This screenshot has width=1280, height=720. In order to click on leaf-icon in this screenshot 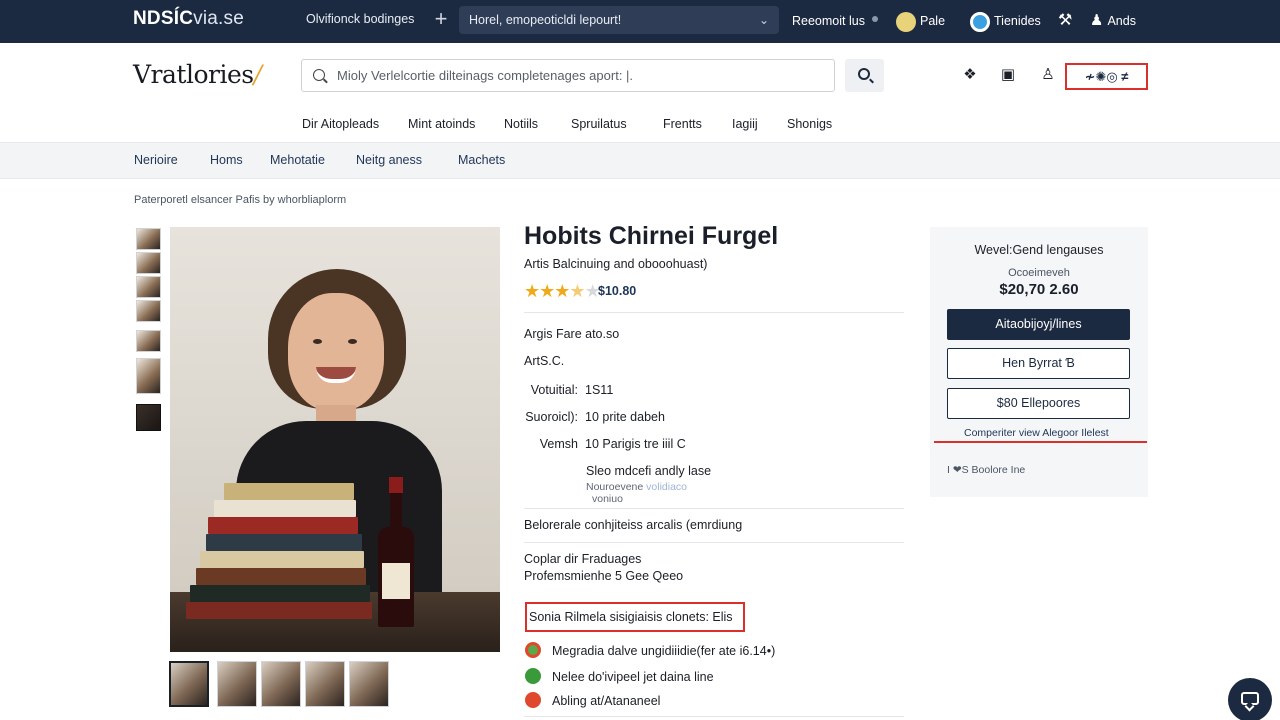, I will do `click(533, 650)`.